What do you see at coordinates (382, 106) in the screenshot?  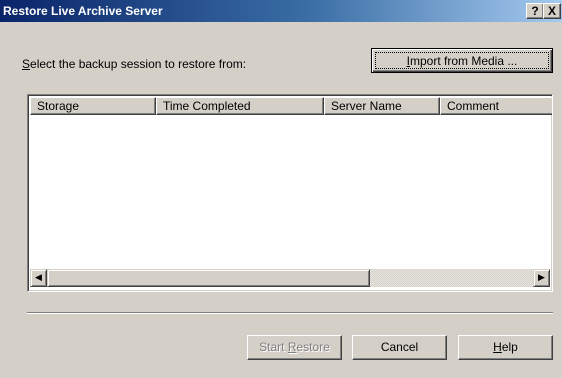 I see `column-header-server-name: Server Name` at bounding box center [382, 106].